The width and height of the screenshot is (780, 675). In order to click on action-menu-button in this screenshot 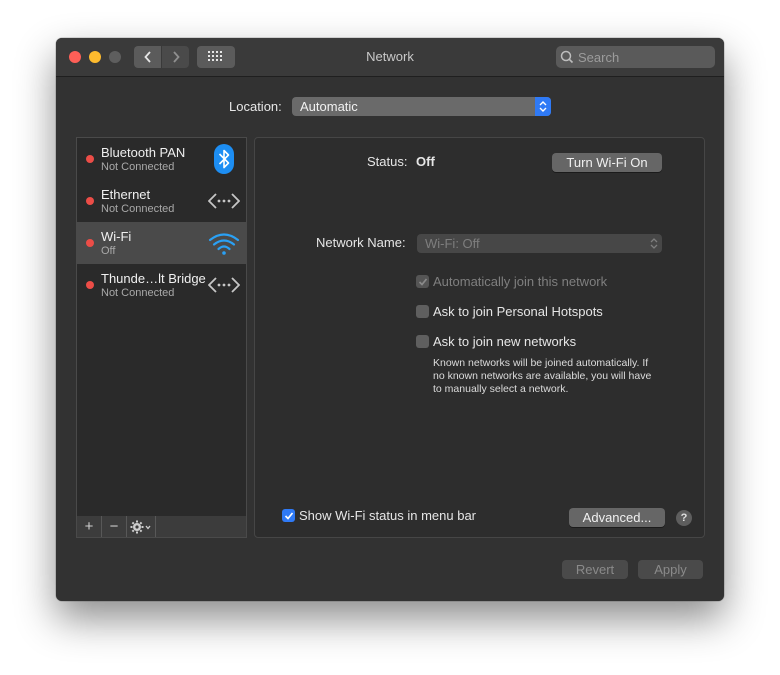, I will do `click(141, 526)`.